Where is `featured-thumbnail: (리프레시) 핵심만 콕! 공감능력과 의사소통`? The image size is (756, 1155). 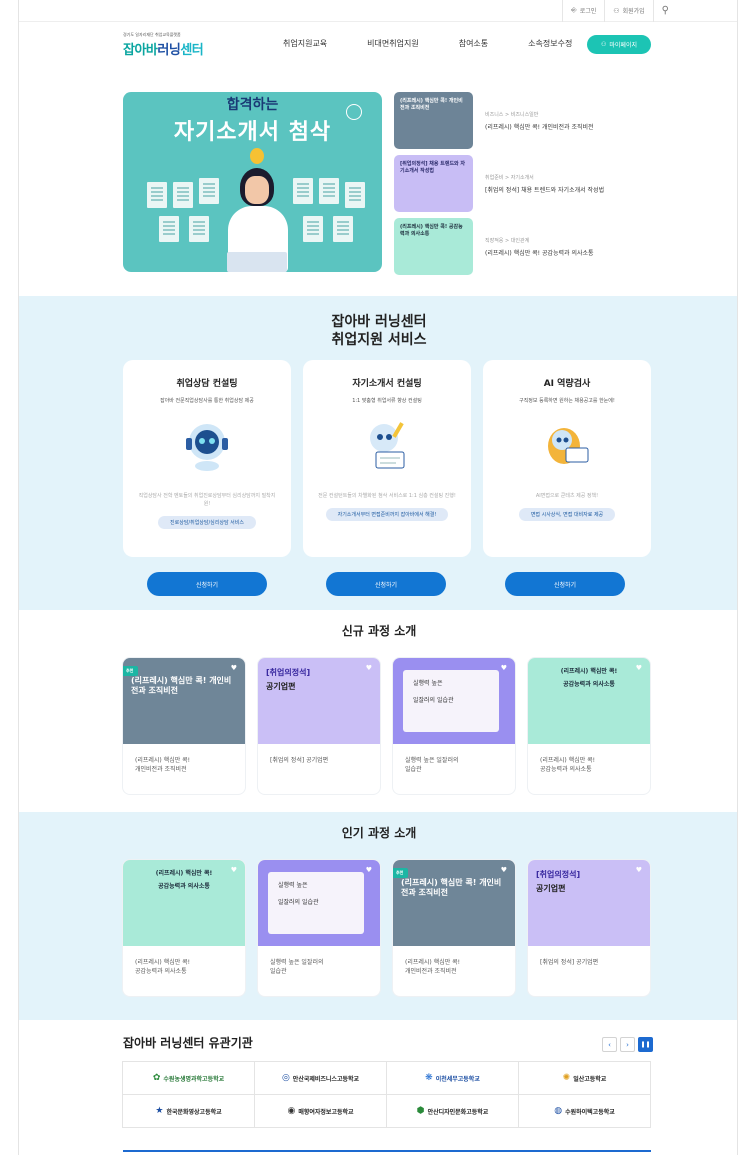 featured-thumbnail: (리프레시) 핵심만 콕! 공감능력과 의사소통 is located at coordinates (433, 246).